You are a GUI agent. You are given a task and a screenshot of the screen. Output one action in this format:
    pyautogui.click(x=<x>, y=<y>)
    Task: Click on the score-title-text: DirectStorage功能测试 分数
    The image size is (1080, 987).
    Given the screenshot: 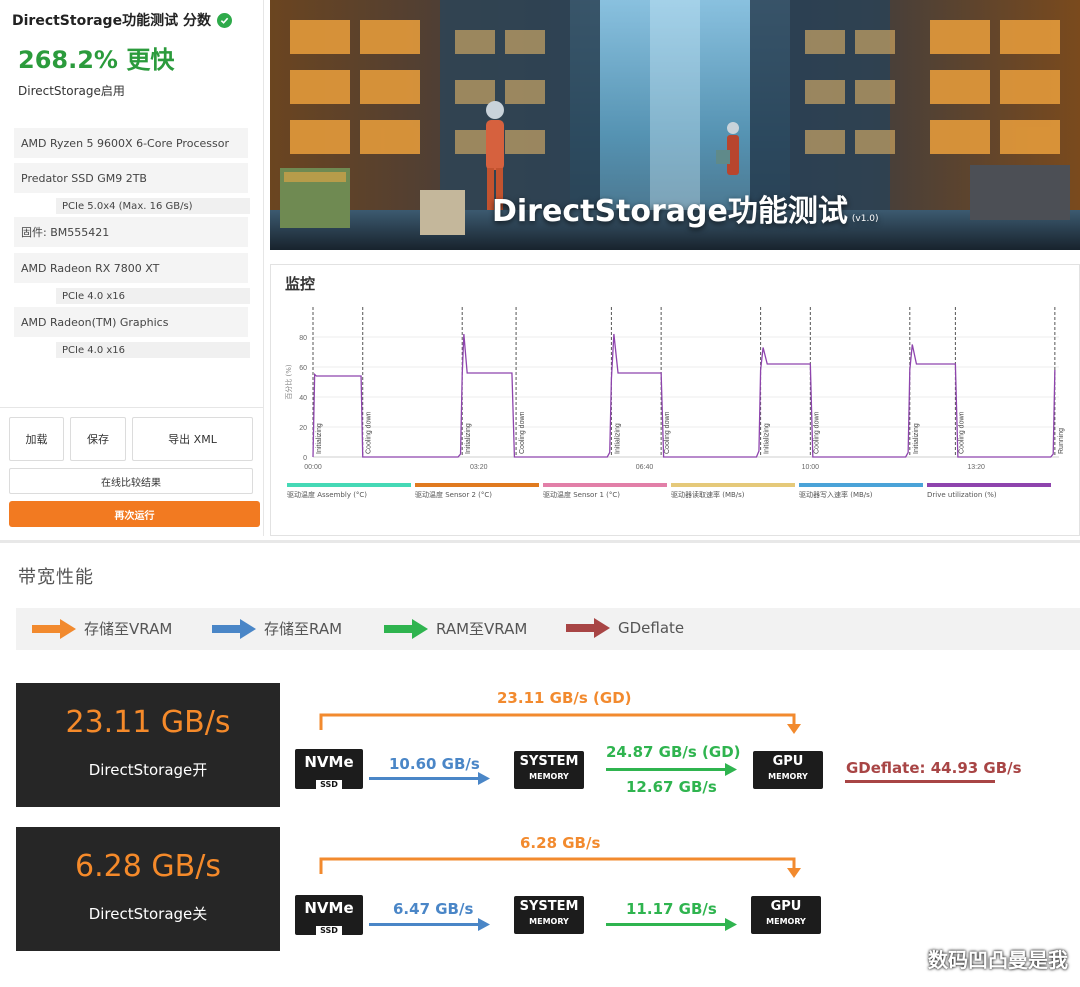 What is the action you would take?
    pyautogui.click(x=111, y=21)
    